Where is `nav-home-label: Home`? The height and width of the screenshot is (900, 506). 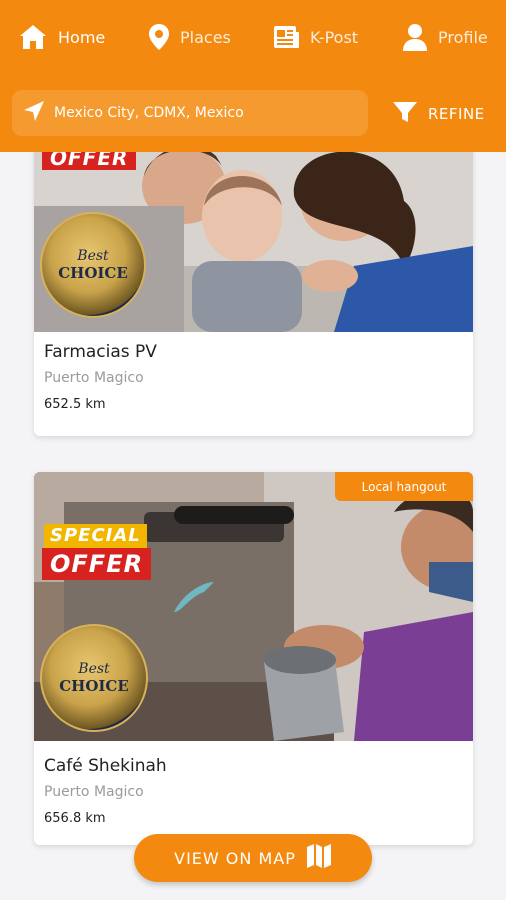
nav-home-label: Home is located at coordinates (82, 37).